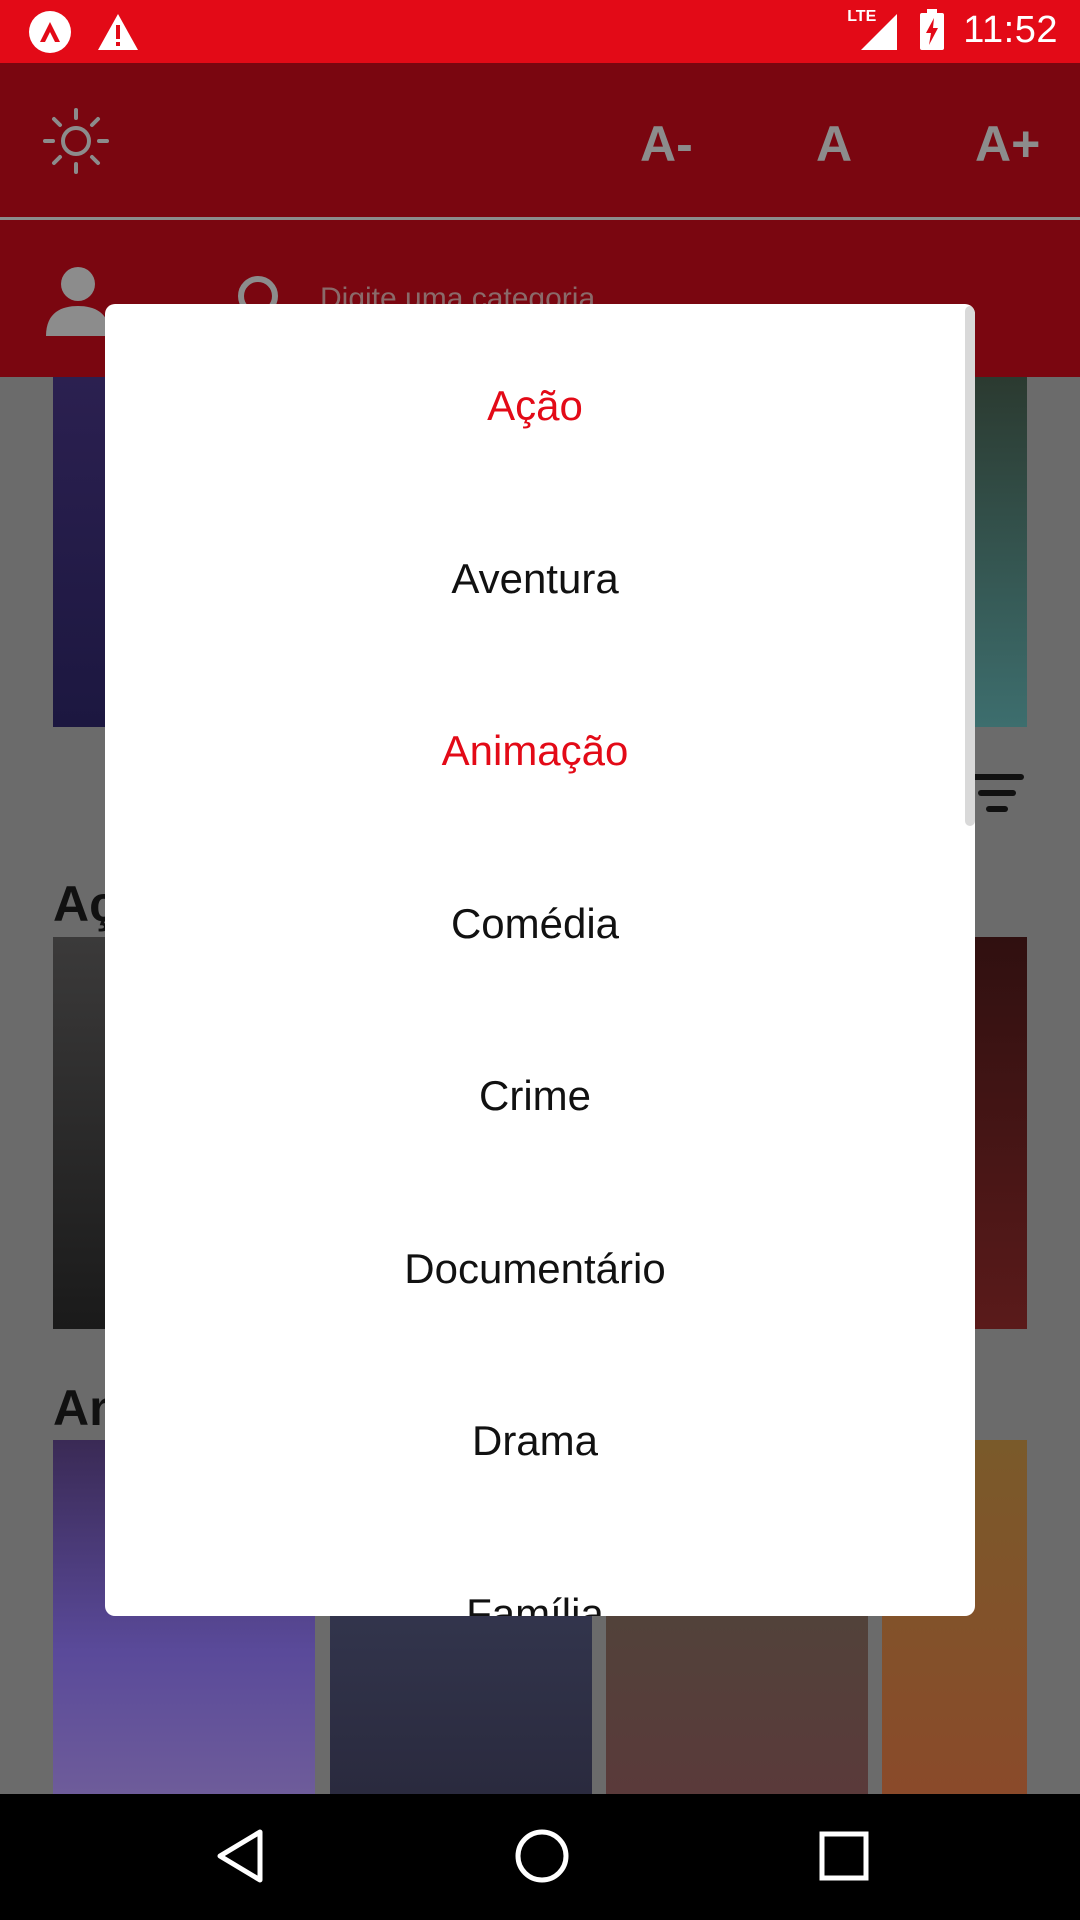 This screenshot has height=1920, width=1080. What do you see at coordinates (540, 31) in the screenshot?
I see `status-bar: LTE 11:52` at bounding box center [540, 31].